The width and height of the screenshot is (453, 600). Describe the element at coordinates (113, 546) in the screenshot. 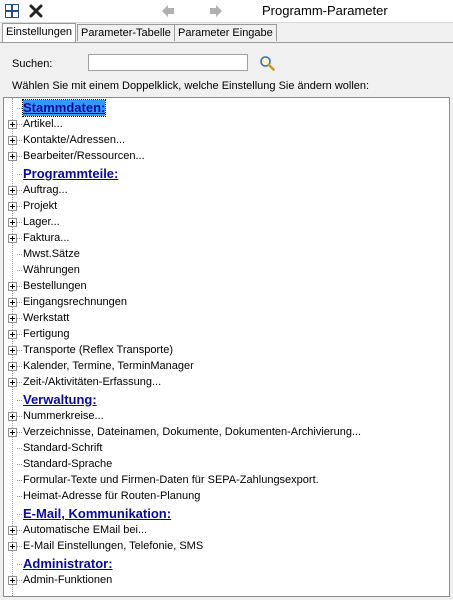

I see `tree-item-label: E-Mail Einstellungen, Telefonie, SMS` at that location.